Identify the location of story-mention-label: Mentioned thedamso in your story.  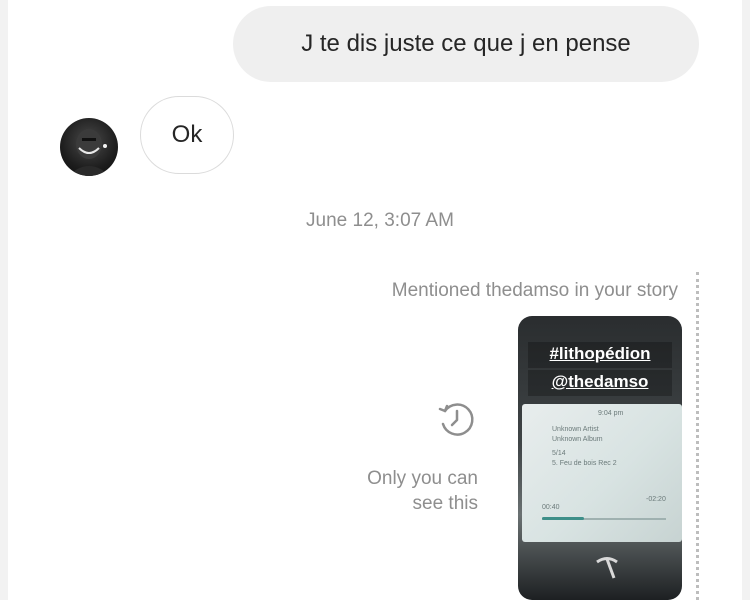
(534, 290).